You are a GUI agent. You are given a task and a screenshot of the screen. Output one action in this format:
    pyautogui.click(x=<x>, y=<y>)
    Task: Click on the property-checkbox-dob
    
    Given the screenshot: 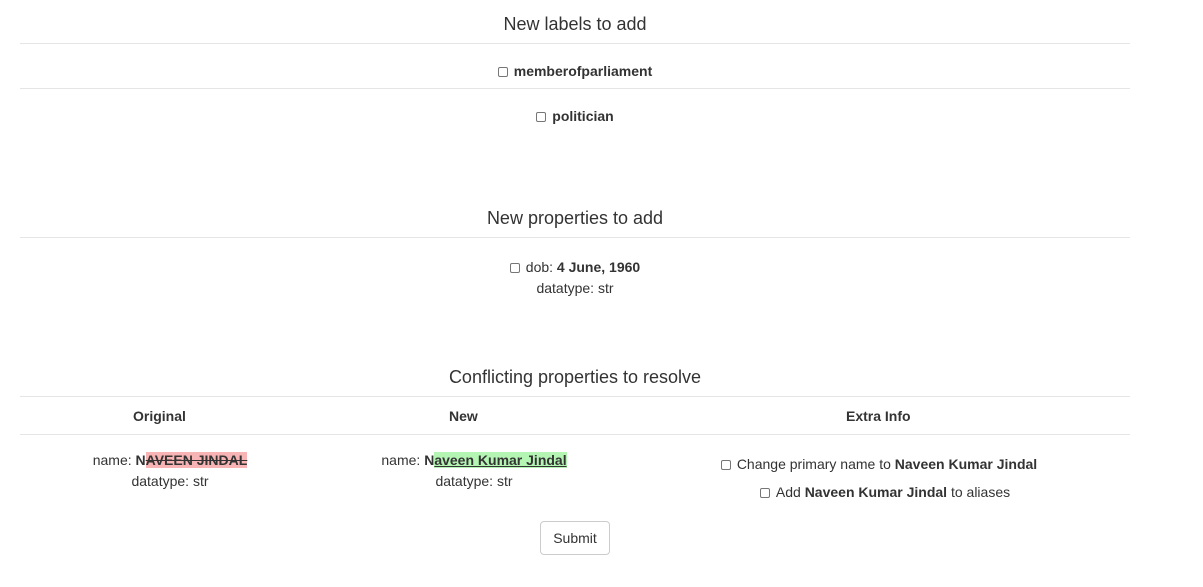 What is the action you would take?
    pyautogui.click(x=514, y=268)
    